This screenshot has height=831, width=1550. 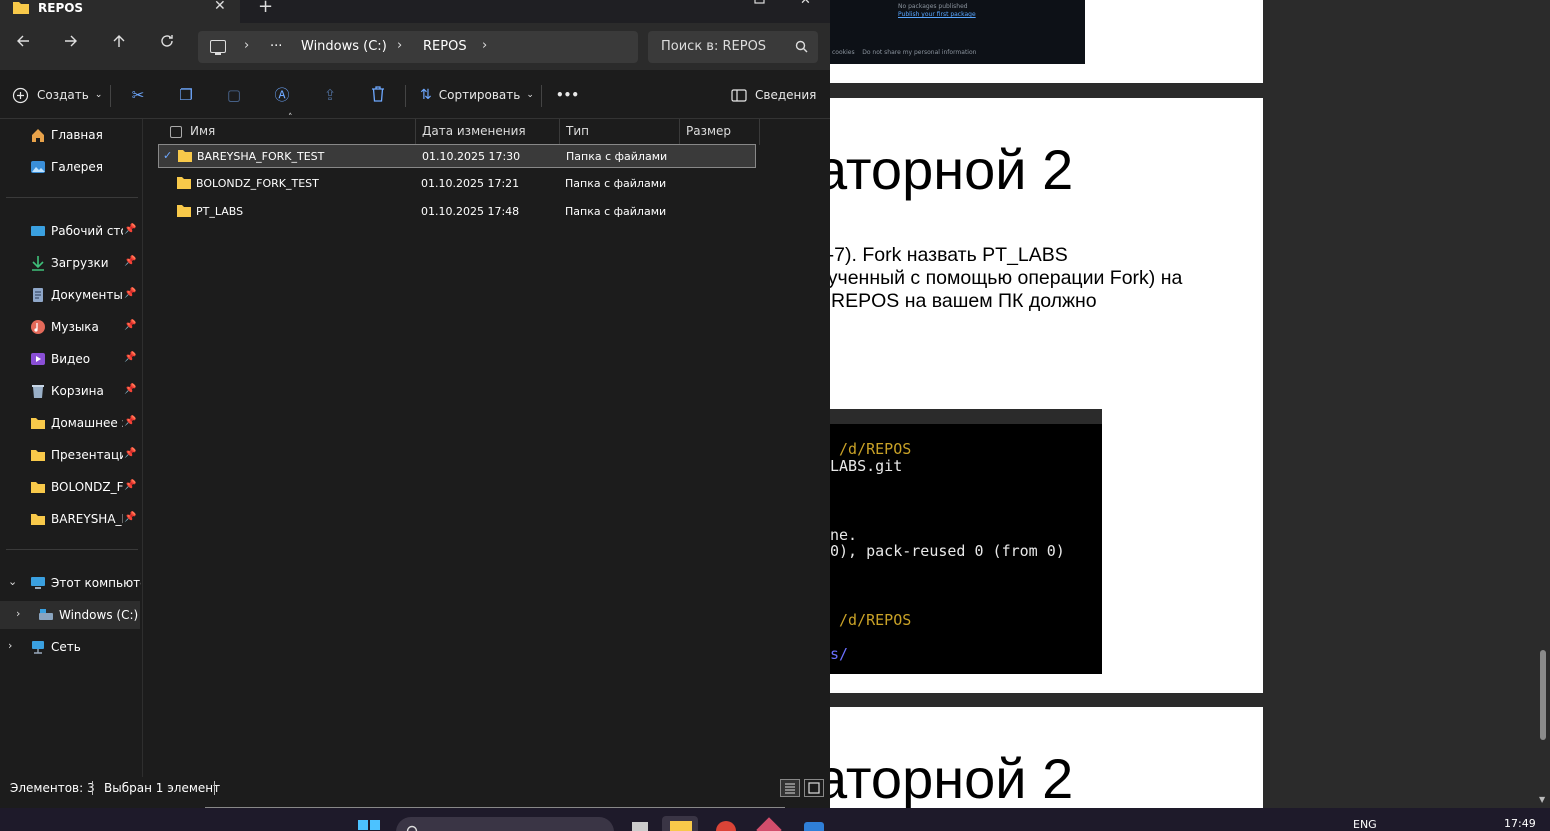 I want to click on clock: 17:49, so click(x=1520, y=823).